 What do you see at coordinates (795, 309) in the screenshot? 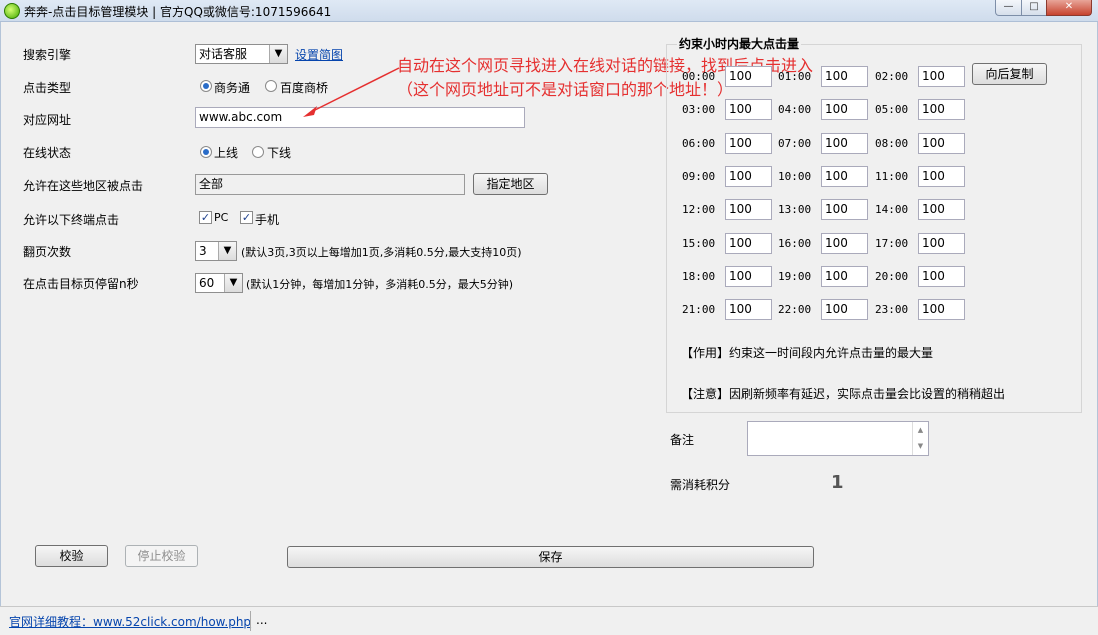
I see `hour-label: 22:00` at bounding box center [795, 309].